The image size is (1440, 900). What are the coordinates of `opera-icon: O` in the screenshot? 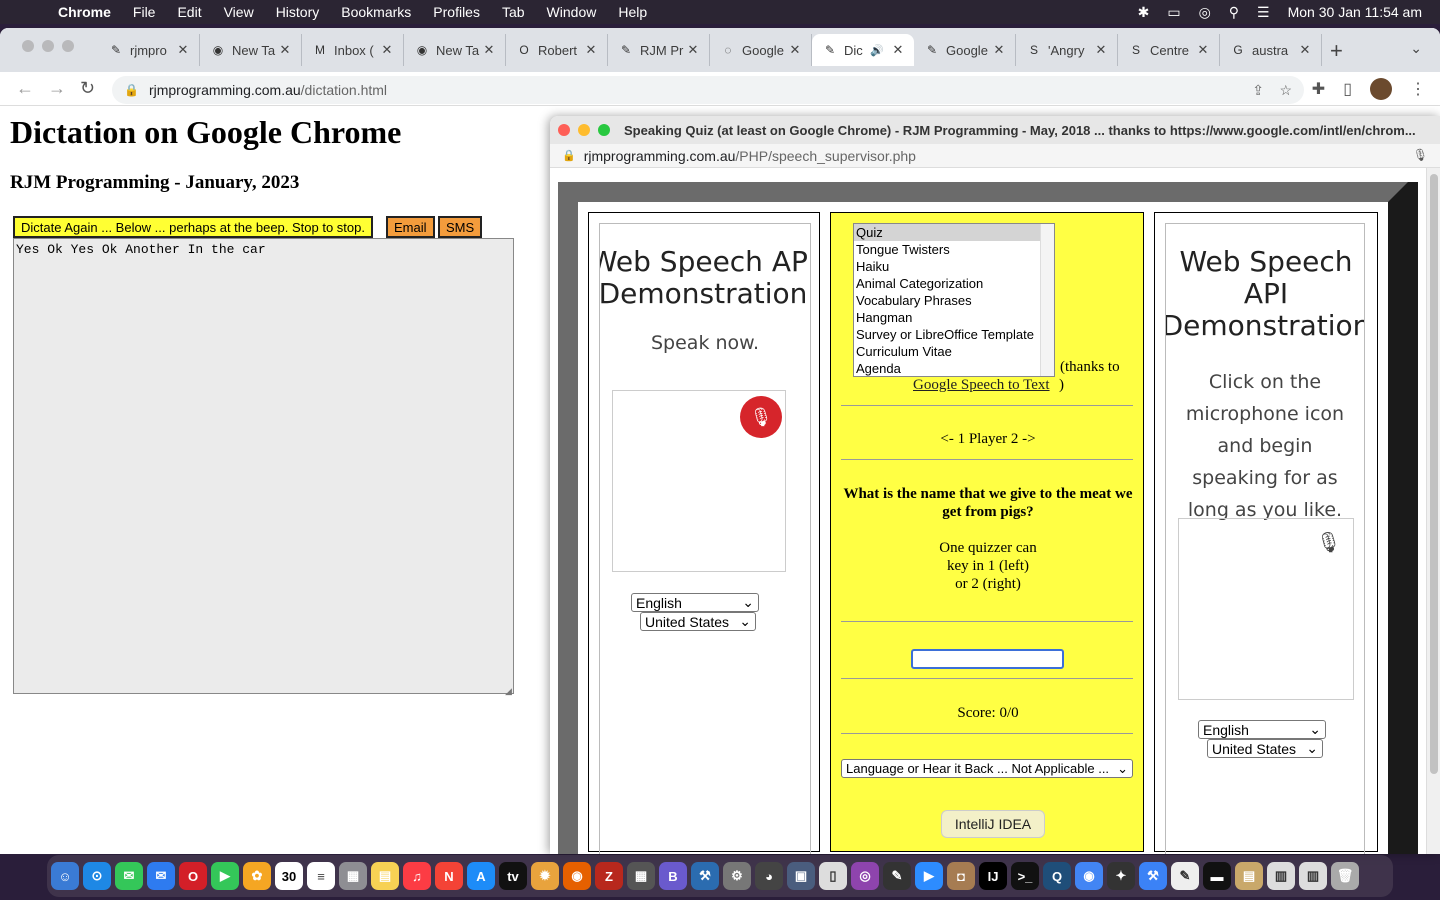 It's located at (193, 876).